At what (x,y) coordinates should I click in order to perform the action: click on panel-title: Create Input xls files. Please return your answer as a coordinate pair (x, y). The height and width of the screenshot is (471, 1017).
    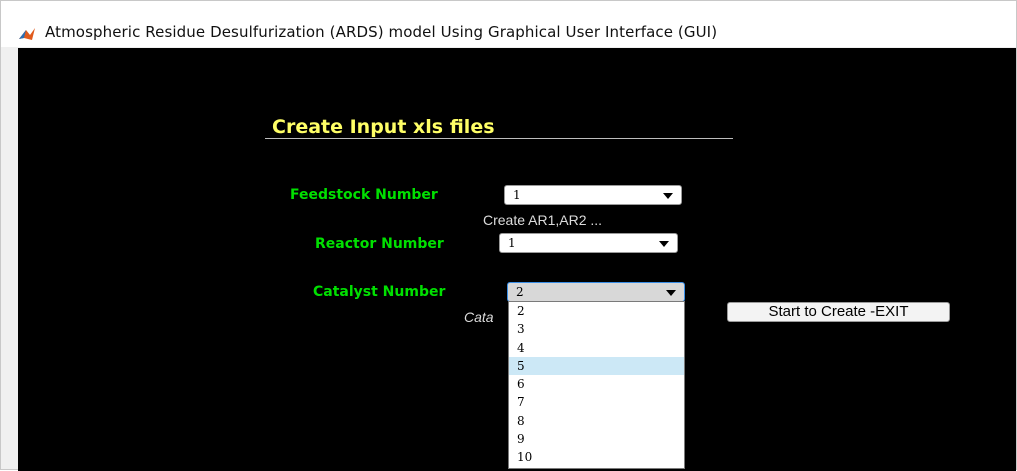
    Looking at the image, I should click on (383, 127).